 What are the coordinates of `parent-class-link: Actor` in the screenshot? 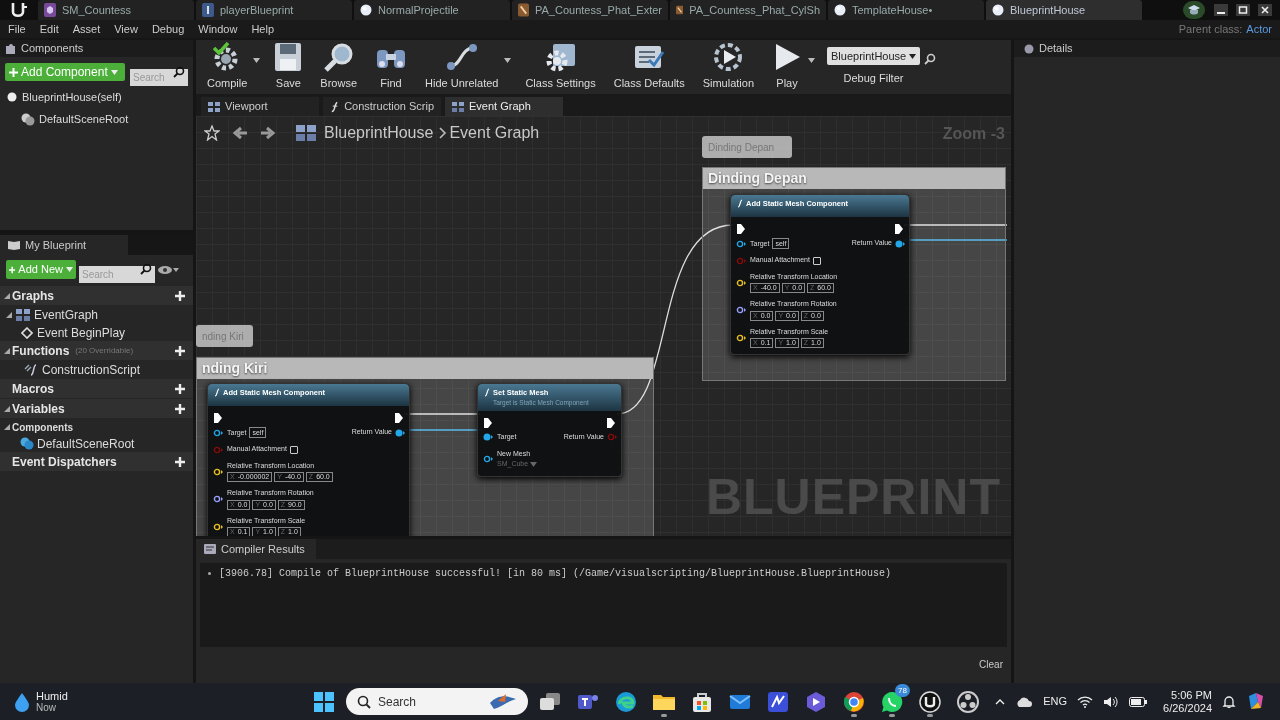 It's located at (1259, 29).